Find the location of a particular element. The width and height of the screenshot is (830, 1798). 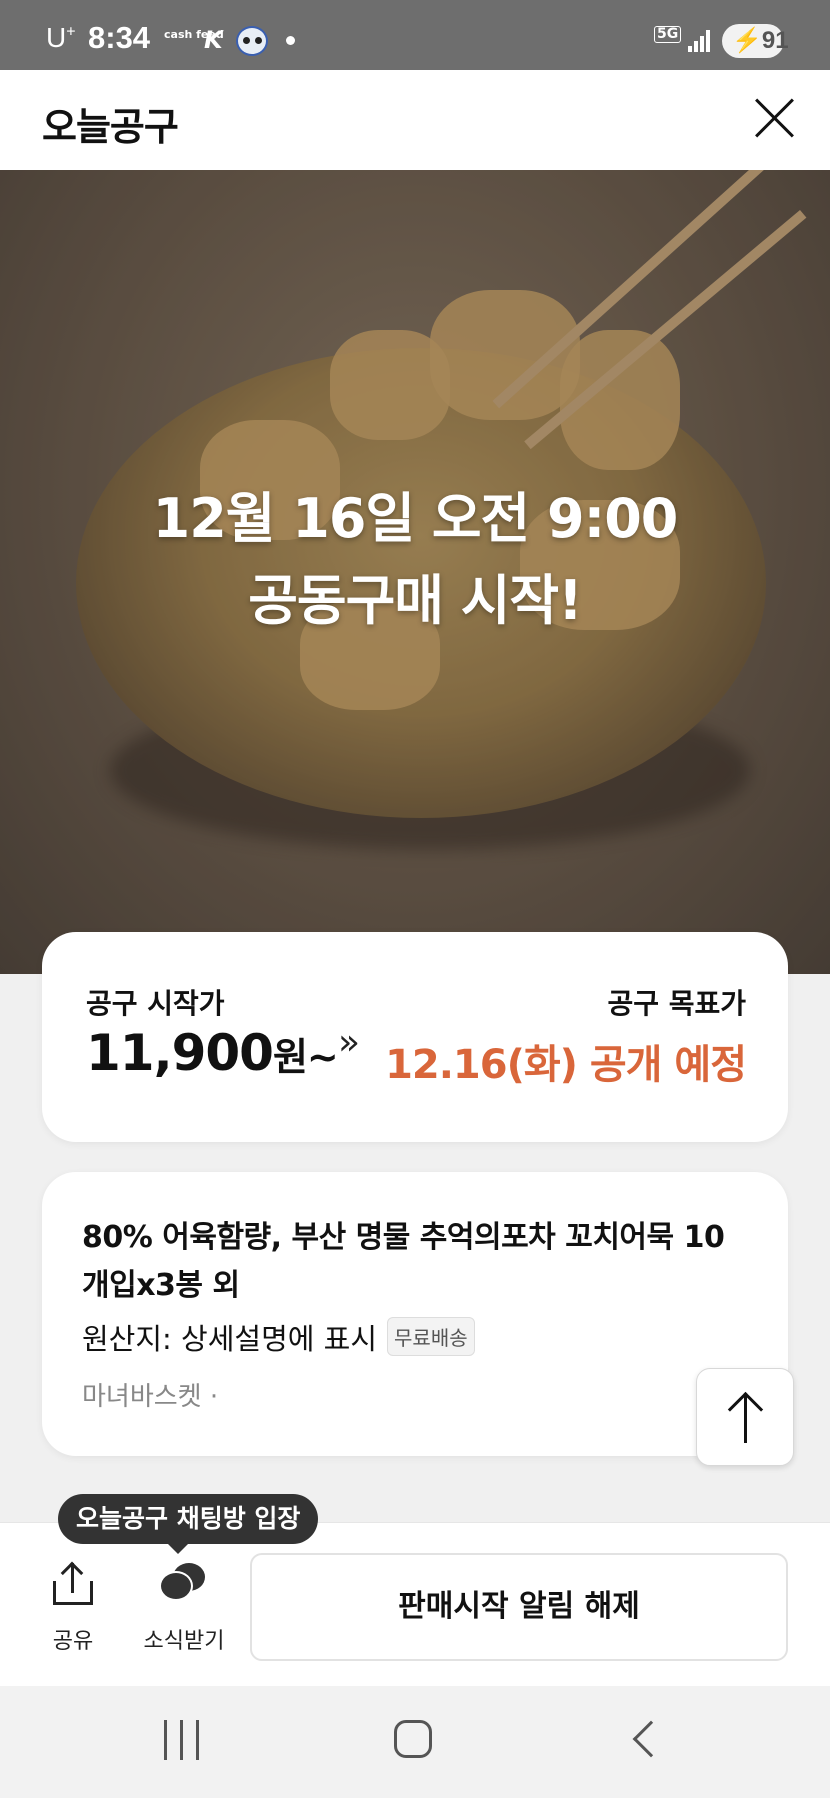

signal-icon is located at coordinates (700, 41).